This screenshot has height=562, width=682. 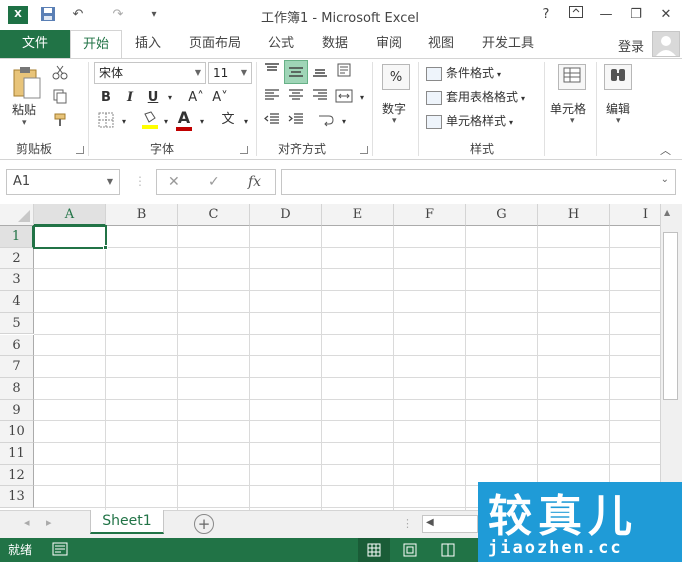 I want to click on column-header-f: F, so click(x=430, y=215).